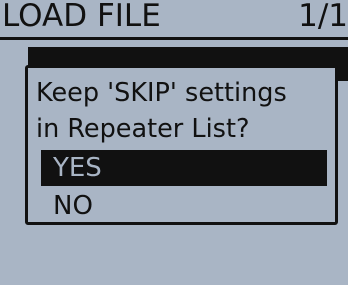 Image resolution: width=348 pixels, height=285 pixels. Describe the element at coordinates (323, 17) in the screenshot. I see `page-indicator: 1/1` at that location.